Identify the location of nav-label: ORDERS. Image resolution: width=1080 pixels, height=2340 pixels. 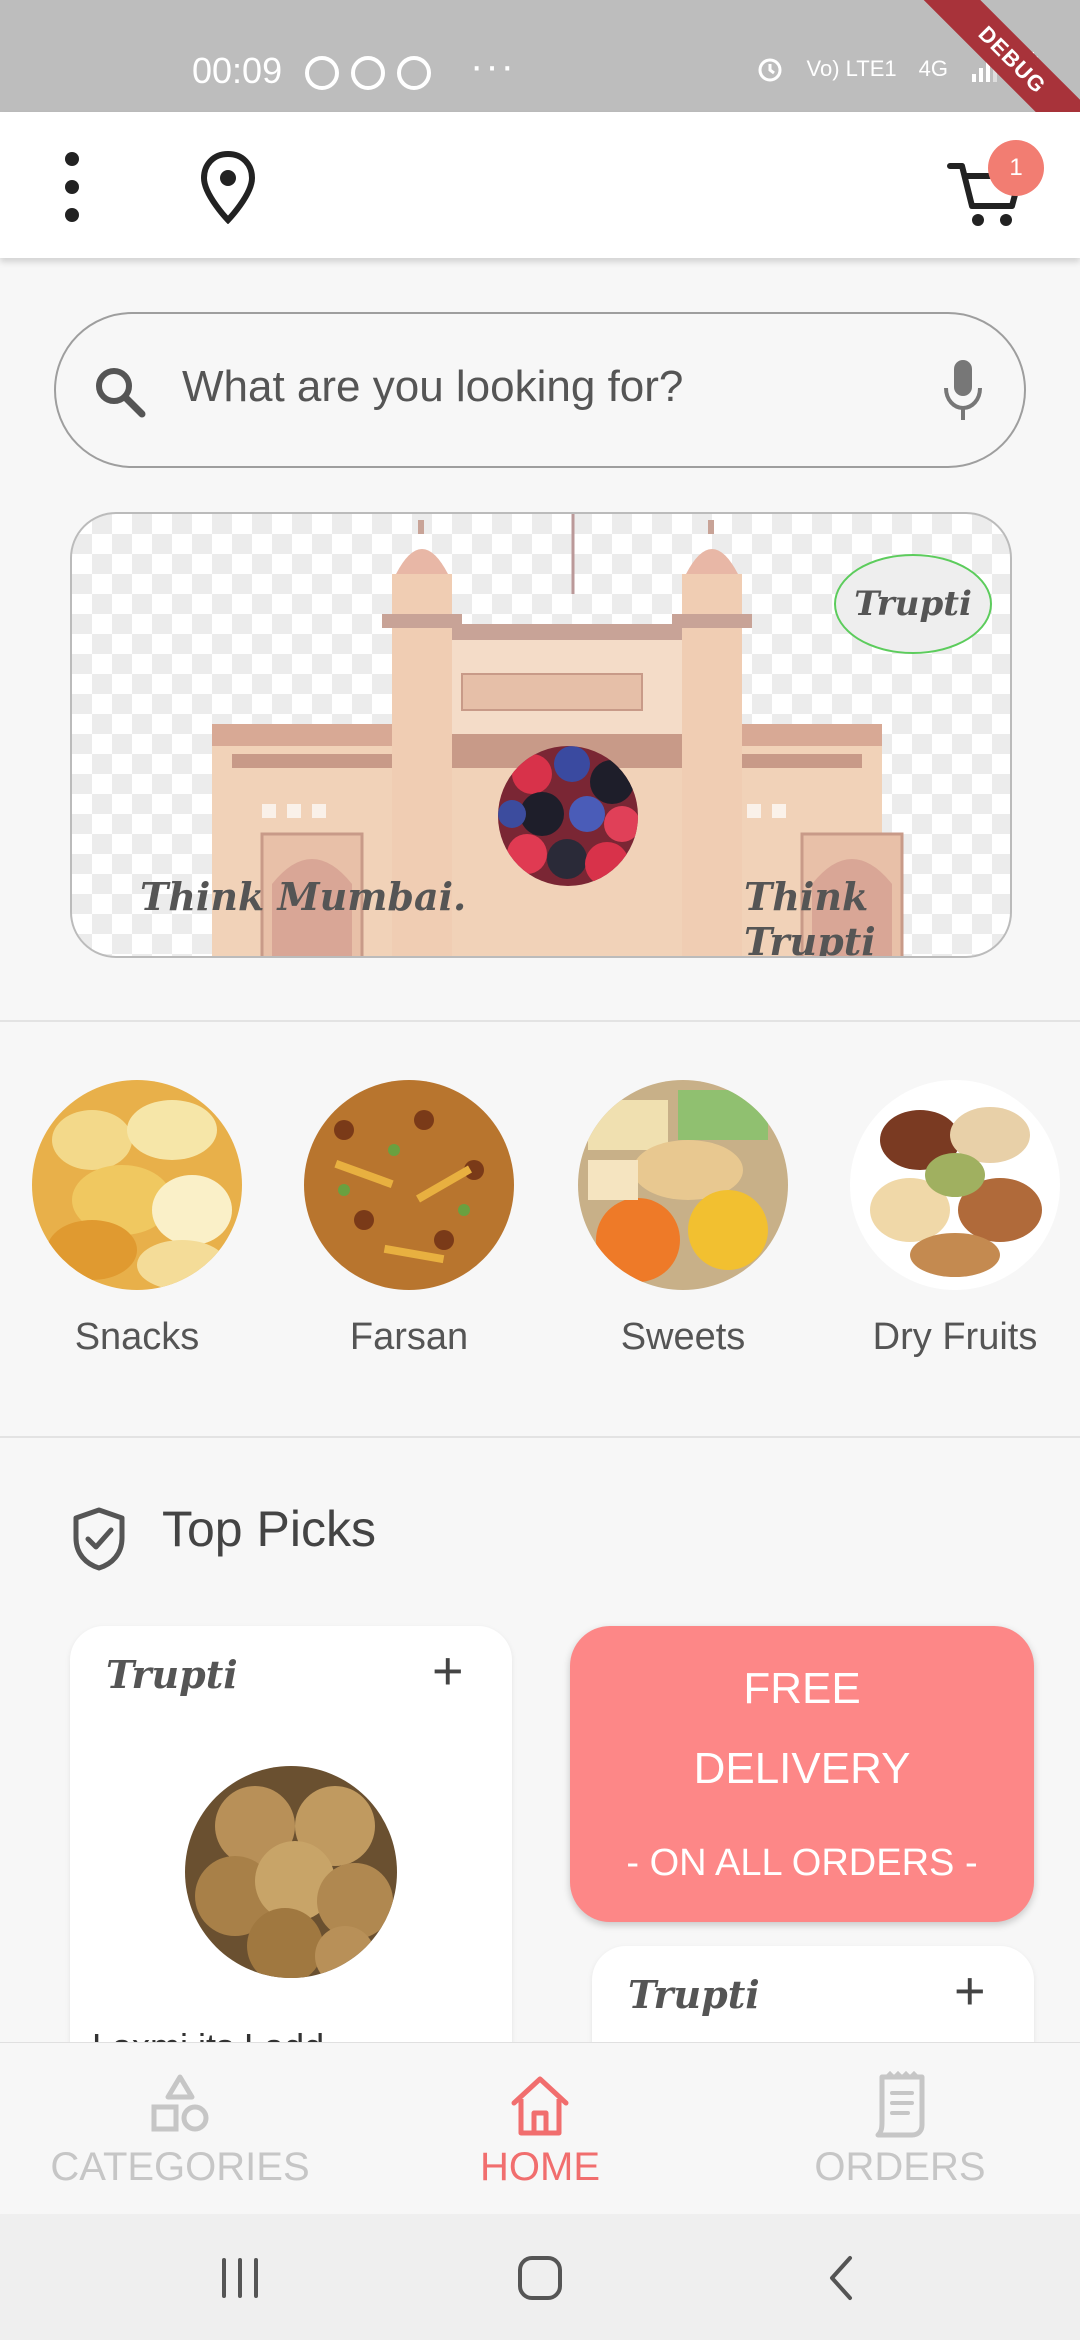
(900, 2167).